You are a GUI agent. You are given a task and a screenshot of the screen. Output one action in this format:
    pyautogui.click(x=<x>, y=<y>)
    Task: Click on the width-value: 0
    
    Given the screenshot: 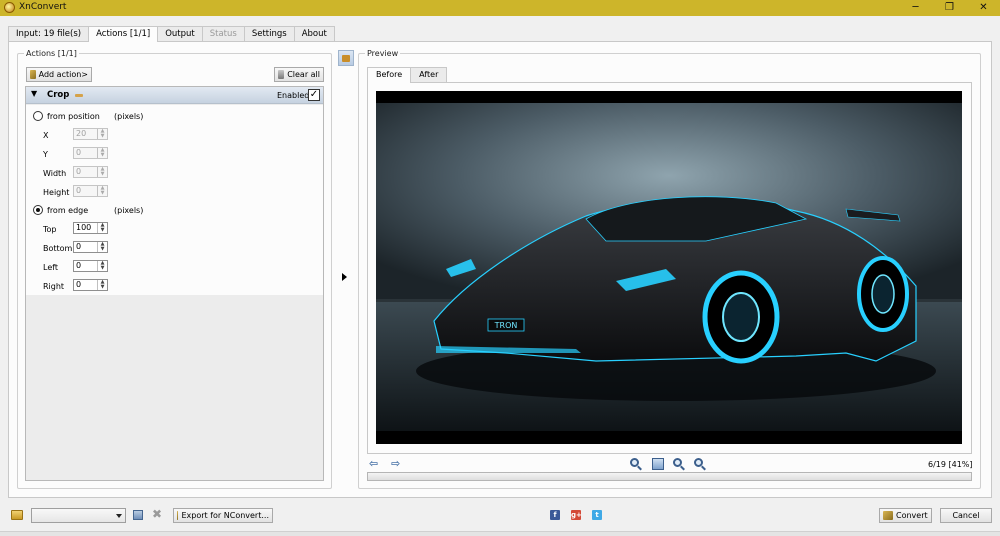 What is the action you would take?
    pyautogui.click(x=79, y=171)
    